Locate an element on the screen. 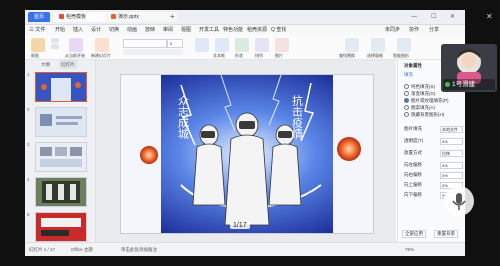 The height and width of the screenshot is (266, 500). option-picture-fill: 图片或纹理填充(P) is located at coordinates (426, 101).